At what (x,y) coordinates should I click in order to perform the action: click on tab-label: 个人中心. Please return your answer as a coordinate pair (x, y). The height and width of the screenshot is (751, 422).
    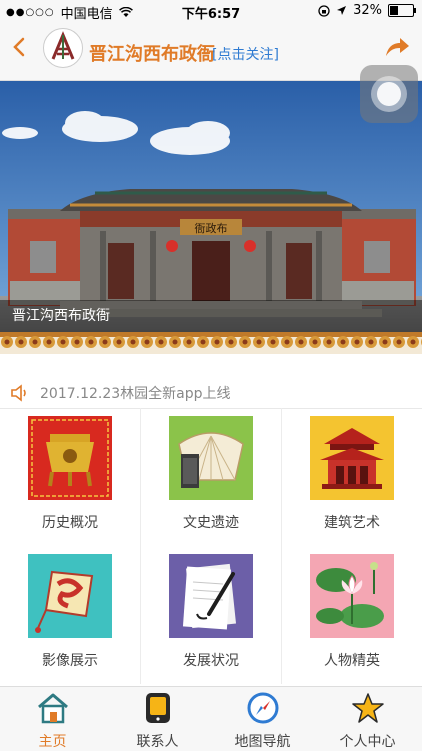
    Looking at the image, I should click on (367, 742).